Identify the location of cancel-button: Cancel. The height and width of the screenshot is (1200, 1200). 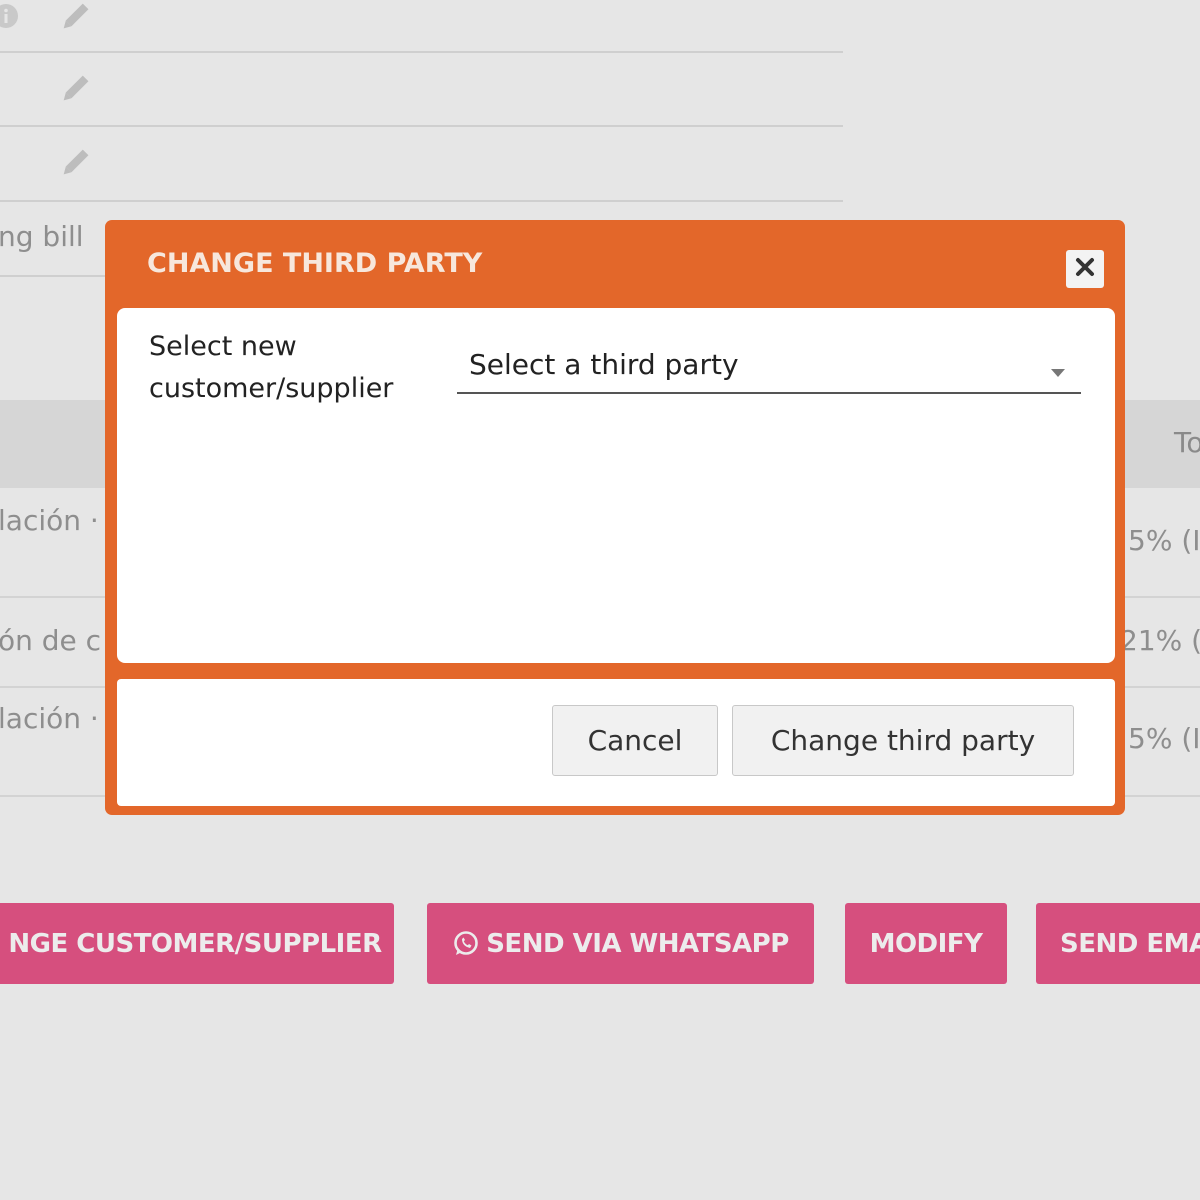
(635, 740).